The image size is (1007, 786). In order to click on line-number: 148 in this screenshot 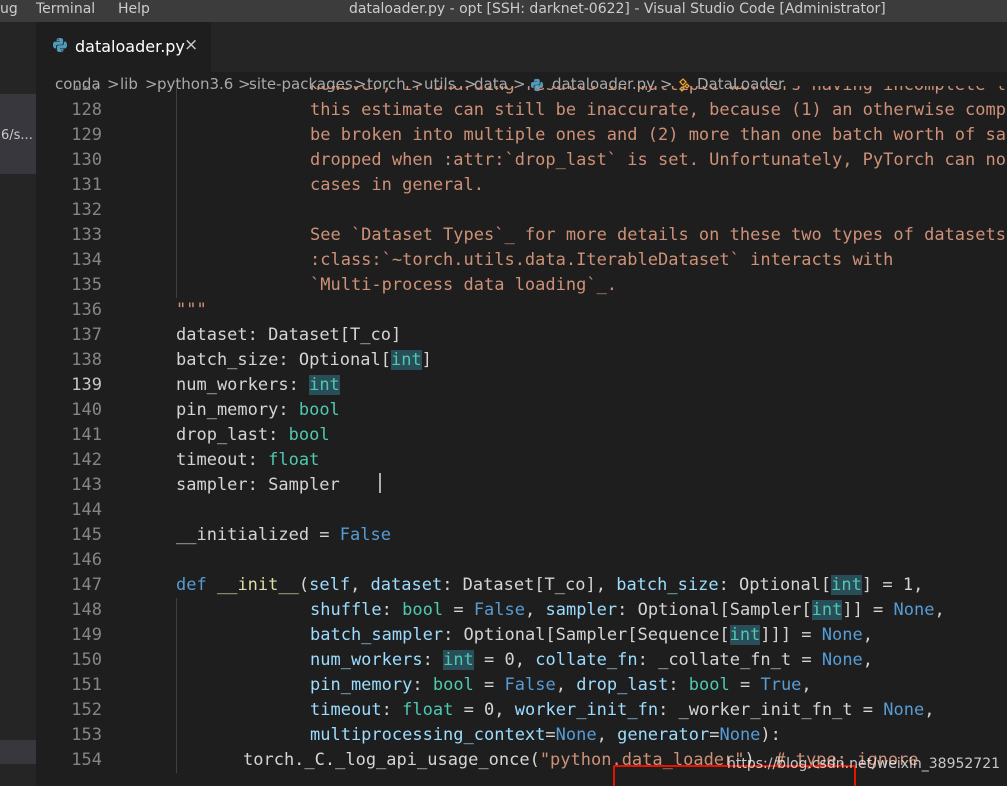, I will do `click(86, 610)`.